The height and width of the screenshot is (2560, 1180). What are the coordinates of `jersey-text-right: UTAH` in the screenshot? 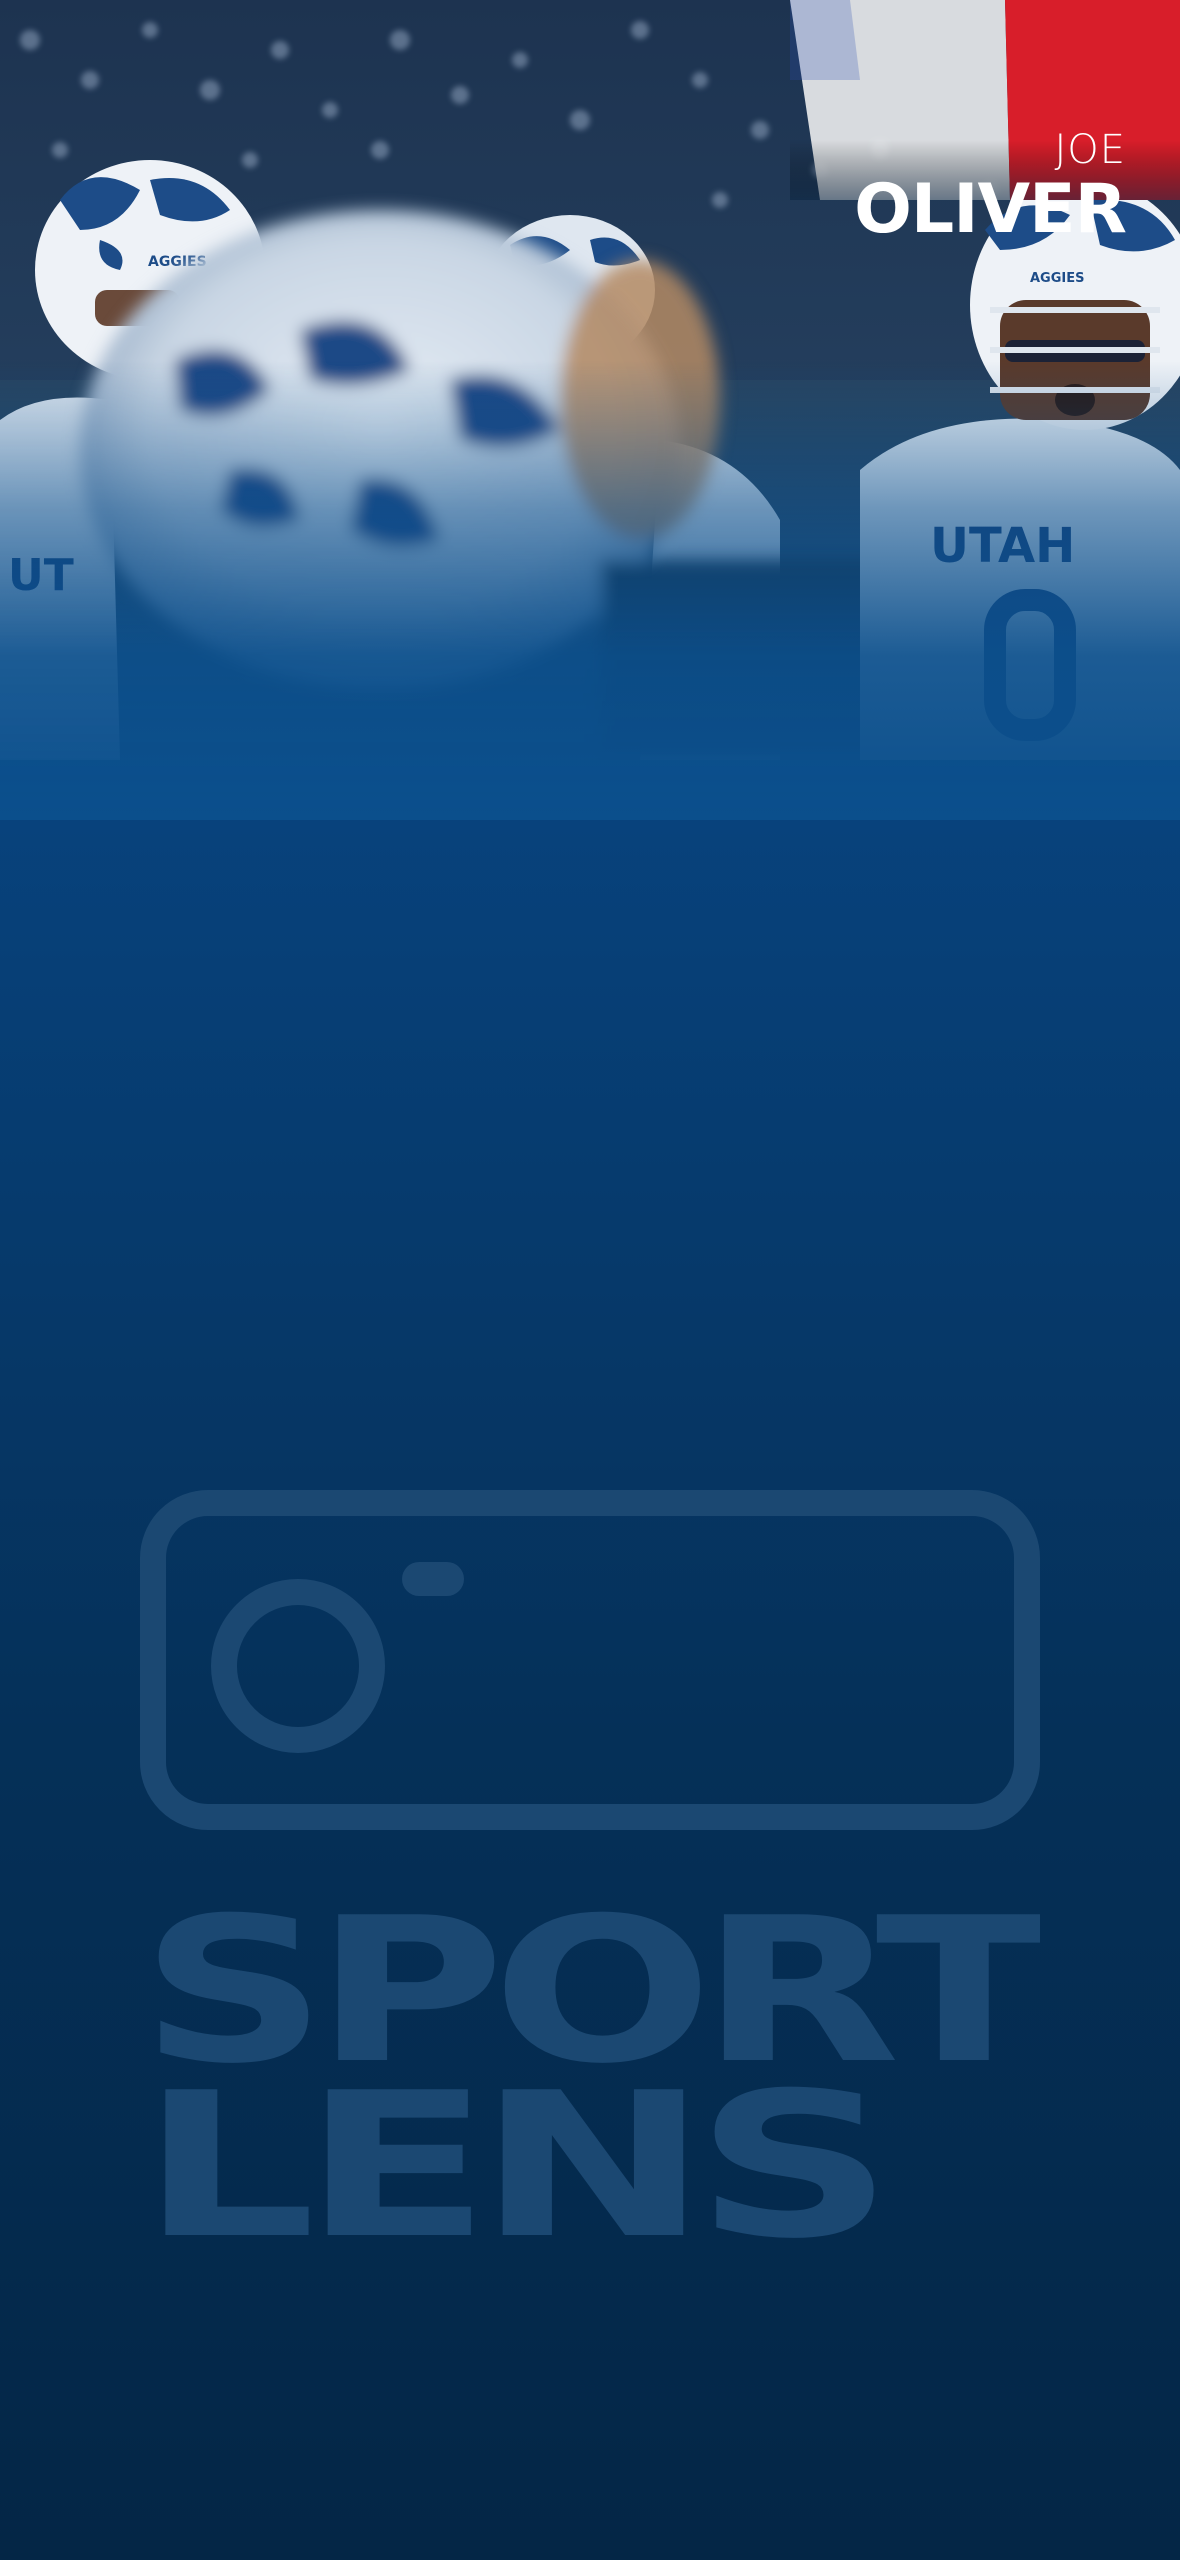 It's located at (1002, 546).